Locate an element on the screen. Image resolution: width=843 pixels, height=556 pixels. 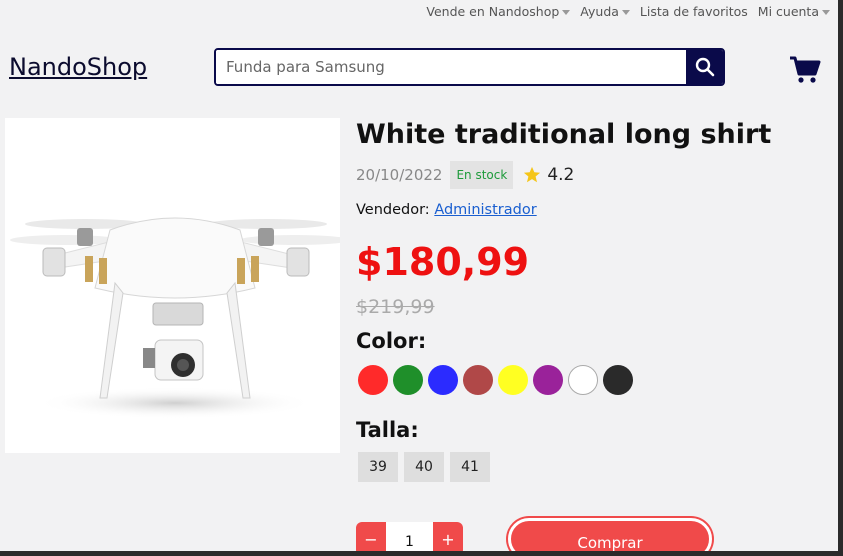
cart-icon is located at coordinates (805, 69).